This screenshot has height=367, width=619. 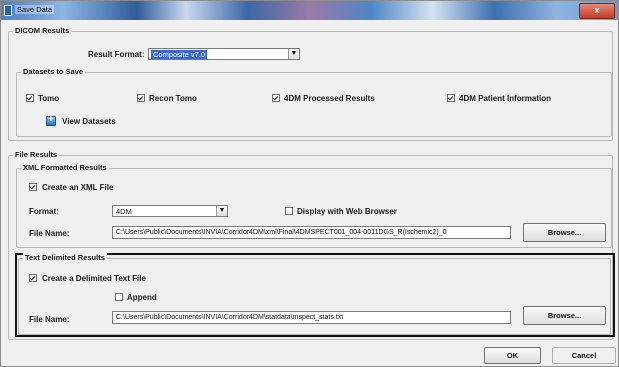 I want to click on display-web-label: Display with Web Browser, so click(x=347, y=211).